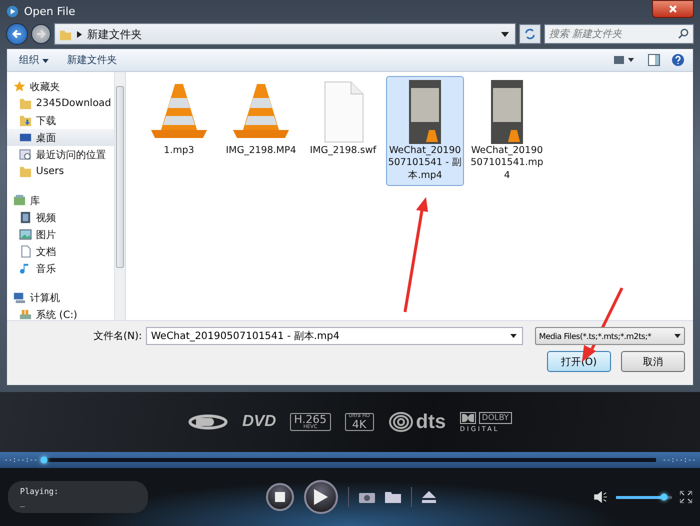 Image resolution: width=700 pixels, height=526 pixels. What do you see at coordinates (654, 60) in the screenshot?
I see `preview-pane-icon` at bounding box center [654, 60].